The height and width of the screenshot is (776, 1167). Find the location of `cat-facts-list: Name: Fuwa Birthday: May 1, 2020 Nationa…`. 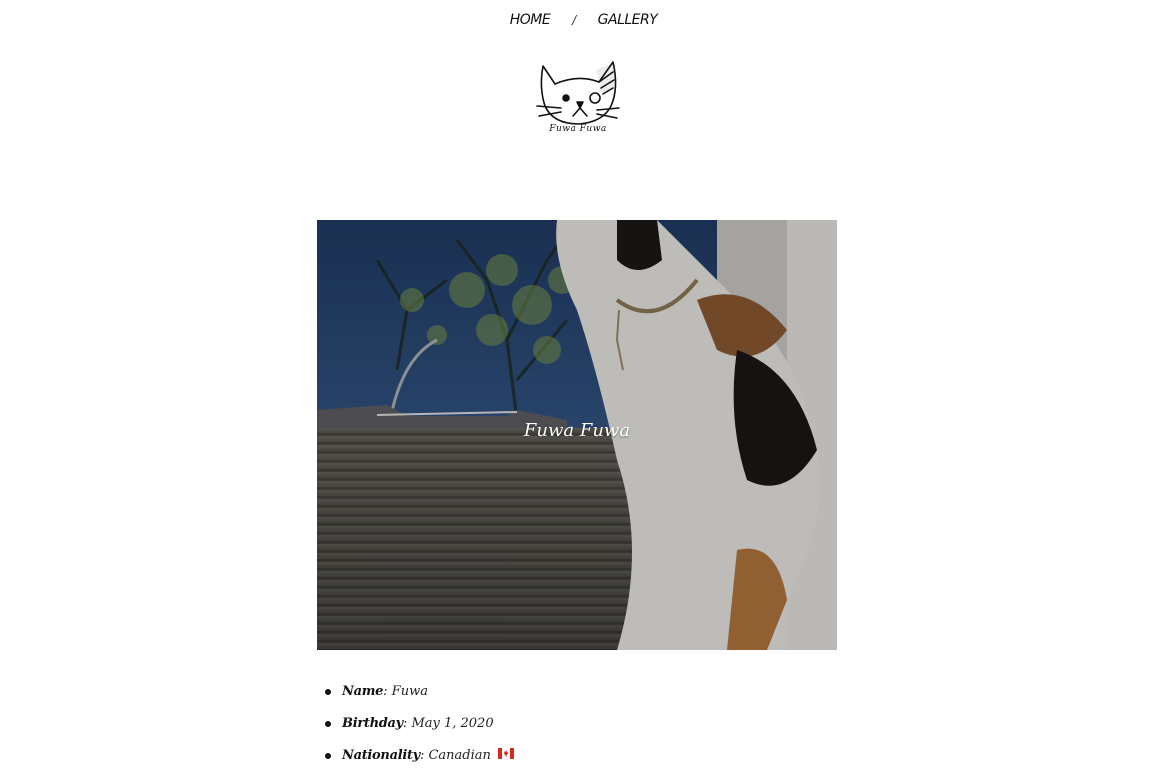

cat-facts-list: Name: Fuwa Birthday: May 1, 2020 Nationa… is located at coordinates (420, 728).